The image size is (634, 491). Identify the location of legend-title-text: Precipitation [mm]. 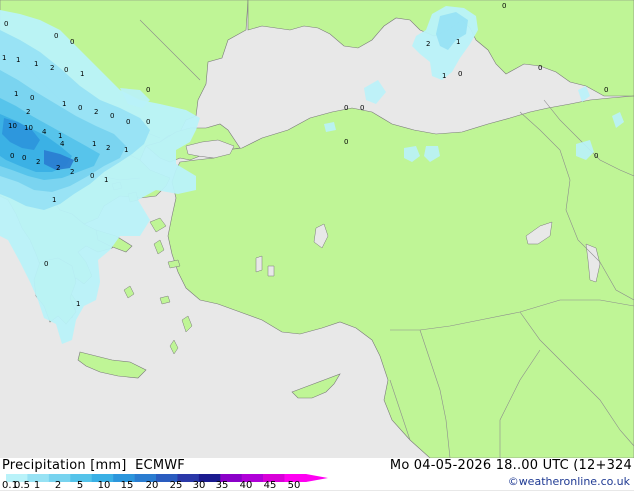
(64, 465).